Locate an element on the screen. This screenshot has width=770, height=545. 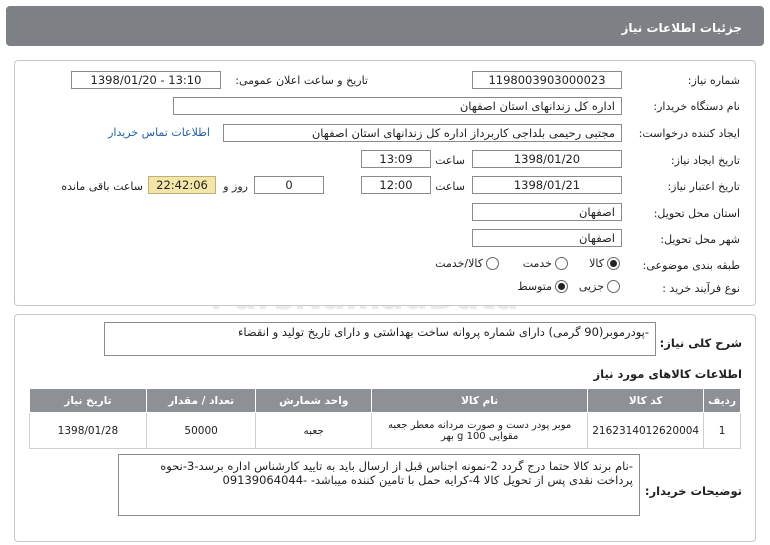
col-date: تاریخ نیاز is located at coordinates (88, 400).